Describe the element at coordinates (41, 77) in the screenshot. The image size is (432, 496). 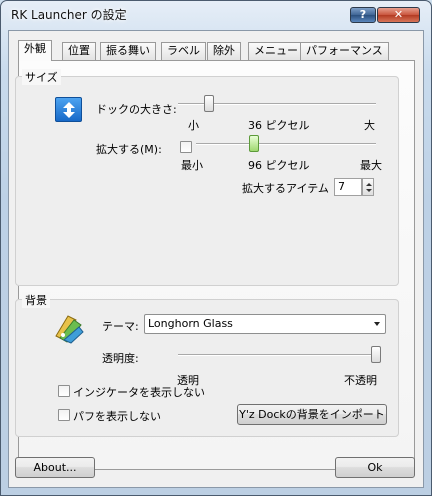
I see `size-group-legend: サイズ` at that location.